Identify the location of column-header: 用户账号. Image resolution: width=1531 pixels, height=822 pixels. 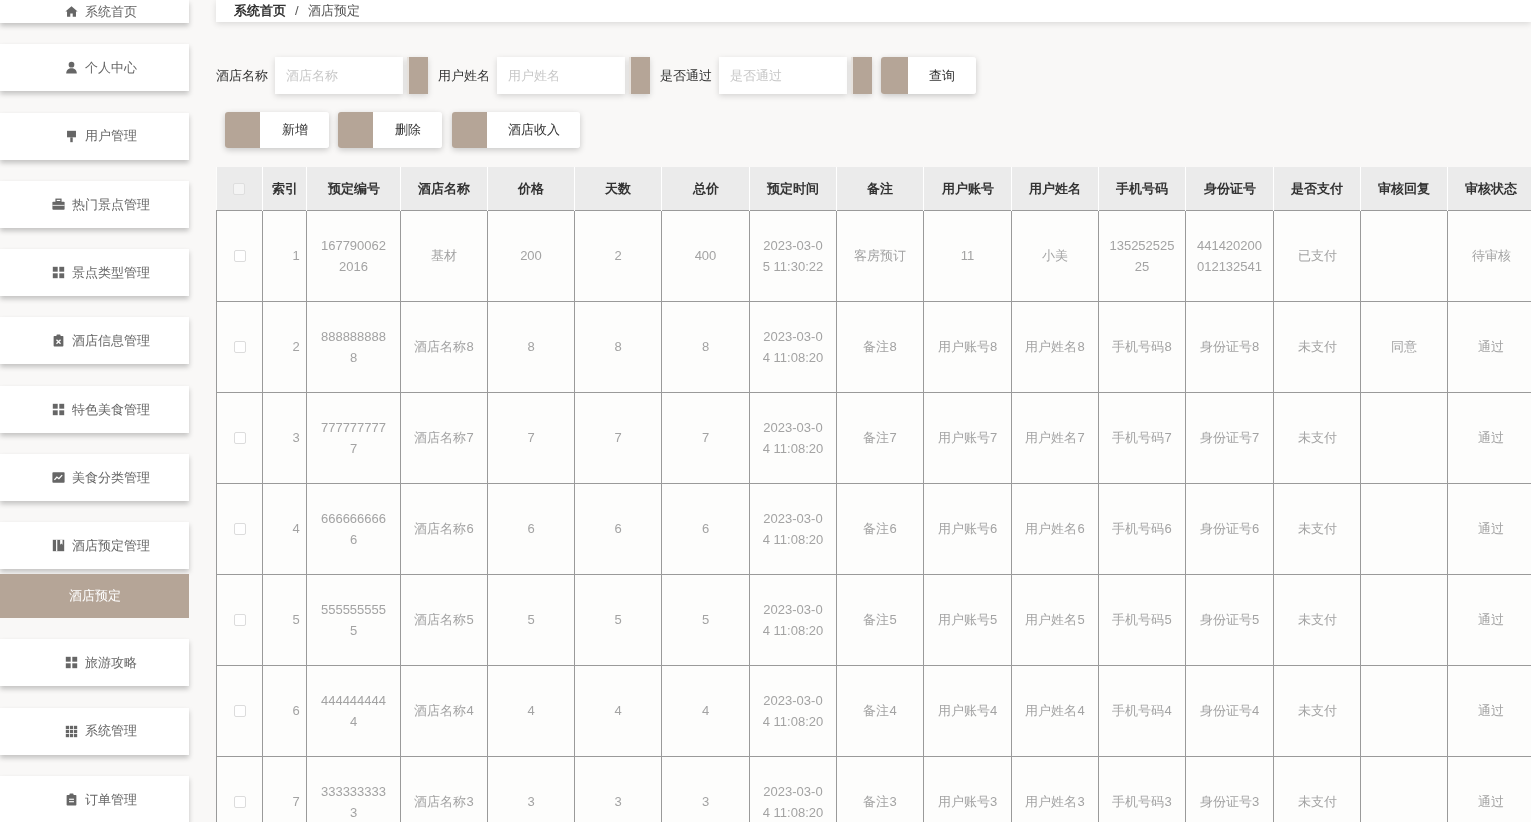
(967, 188).